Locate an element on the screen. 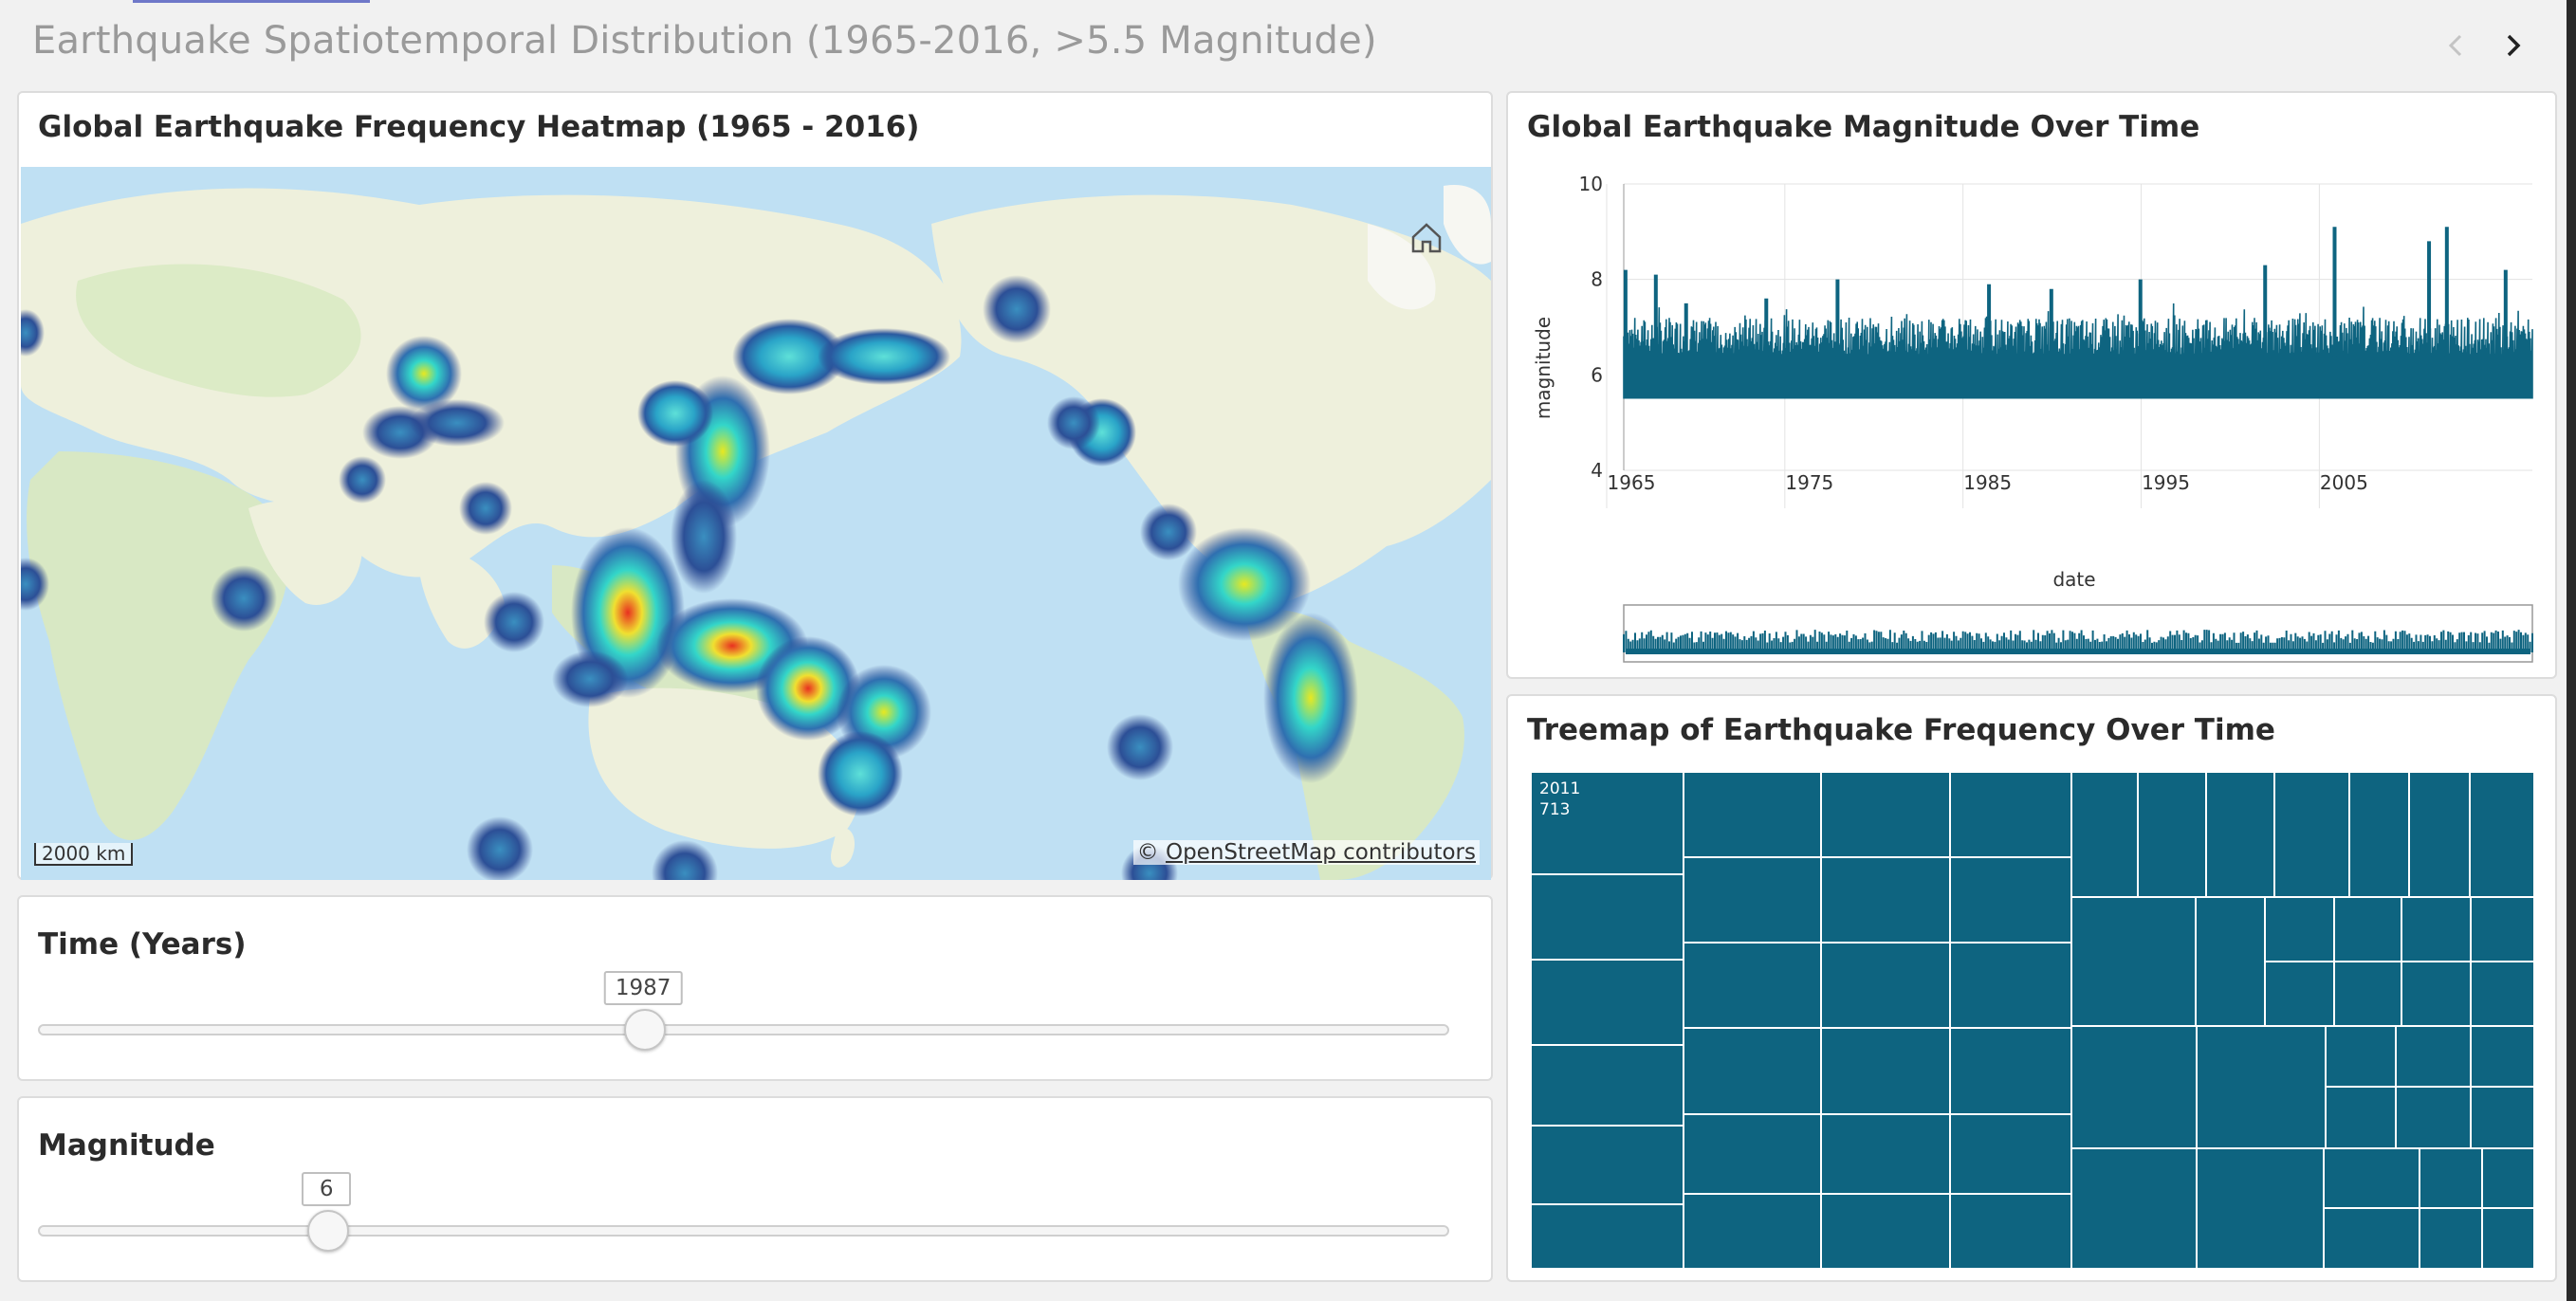 The height and width of the screenshot is (1301, 2576). map-attribution: © OpenStreetMap contributors is located at coordinates (1306, 852).